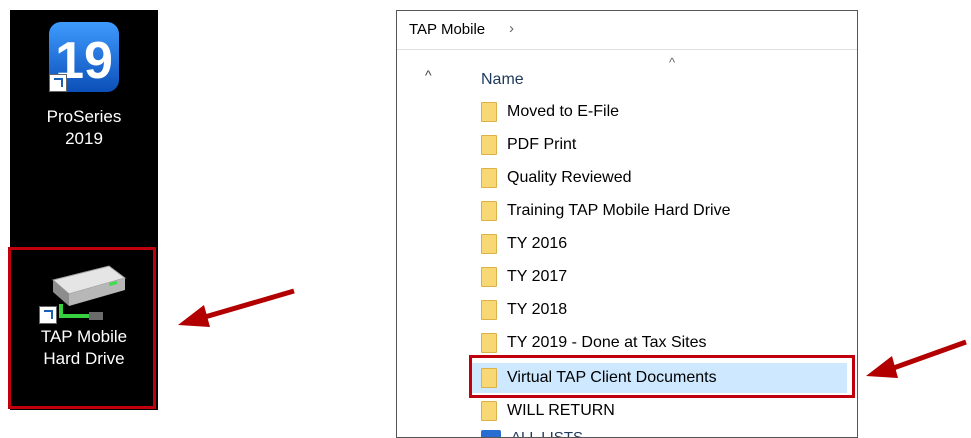  I want to click on chevron-up-icon: ^, so click(428, 75).